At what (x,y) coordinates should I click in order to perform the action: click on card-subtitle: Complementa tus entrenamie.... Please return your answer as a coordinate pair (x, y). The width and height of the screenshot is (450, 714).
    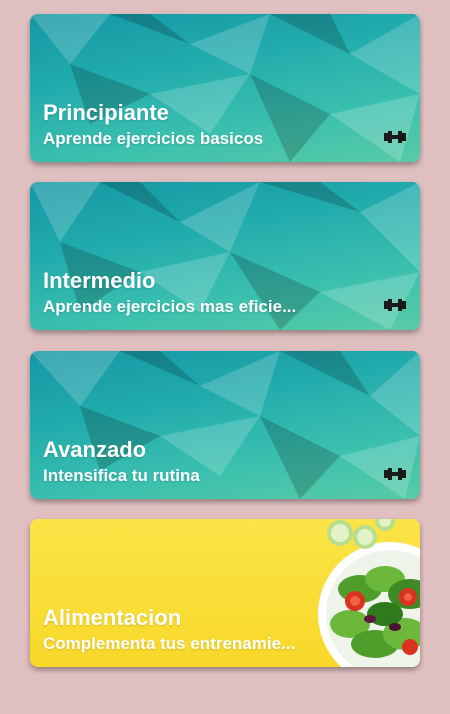
    Looking at the image, I should click on (169, 643).